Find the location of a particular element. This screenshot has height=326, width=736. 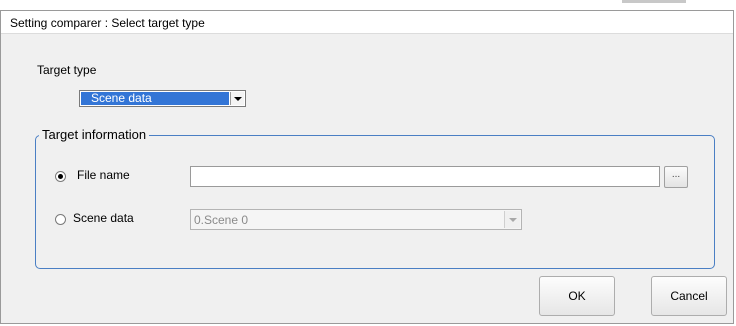

file-name-input is located at coordinates (425, 176).